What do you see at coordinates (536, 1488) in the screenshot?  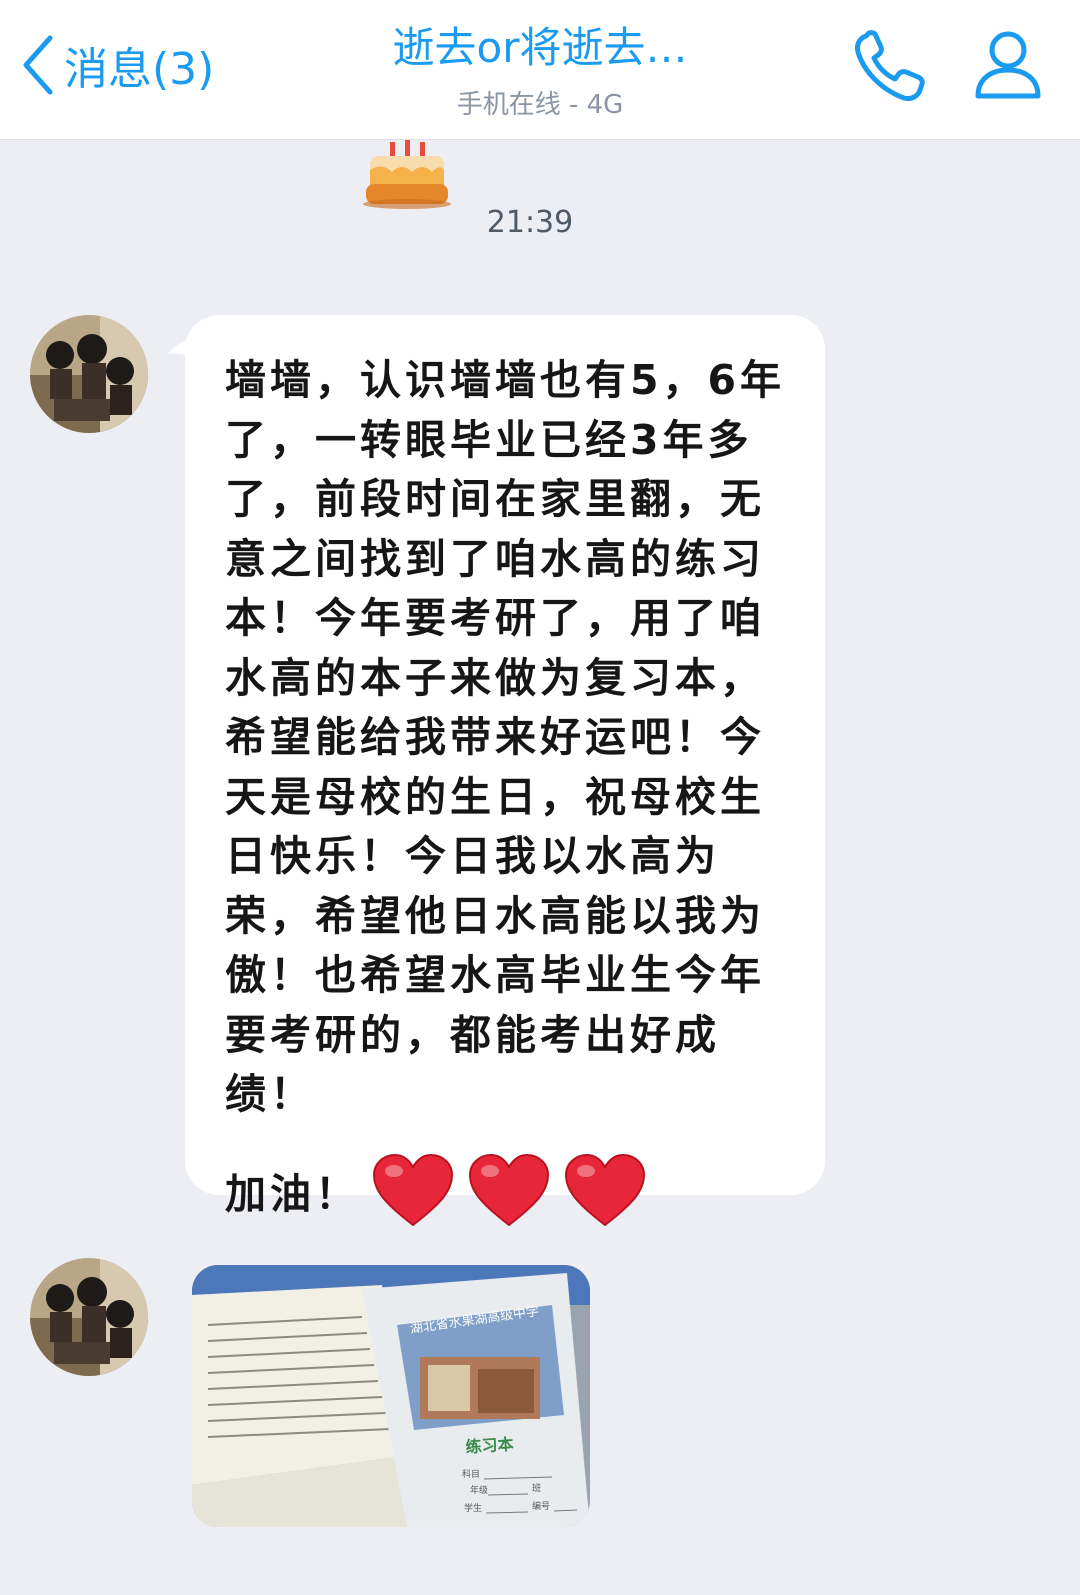 I see `field-class: 班` at bounding box center [536, 1488].